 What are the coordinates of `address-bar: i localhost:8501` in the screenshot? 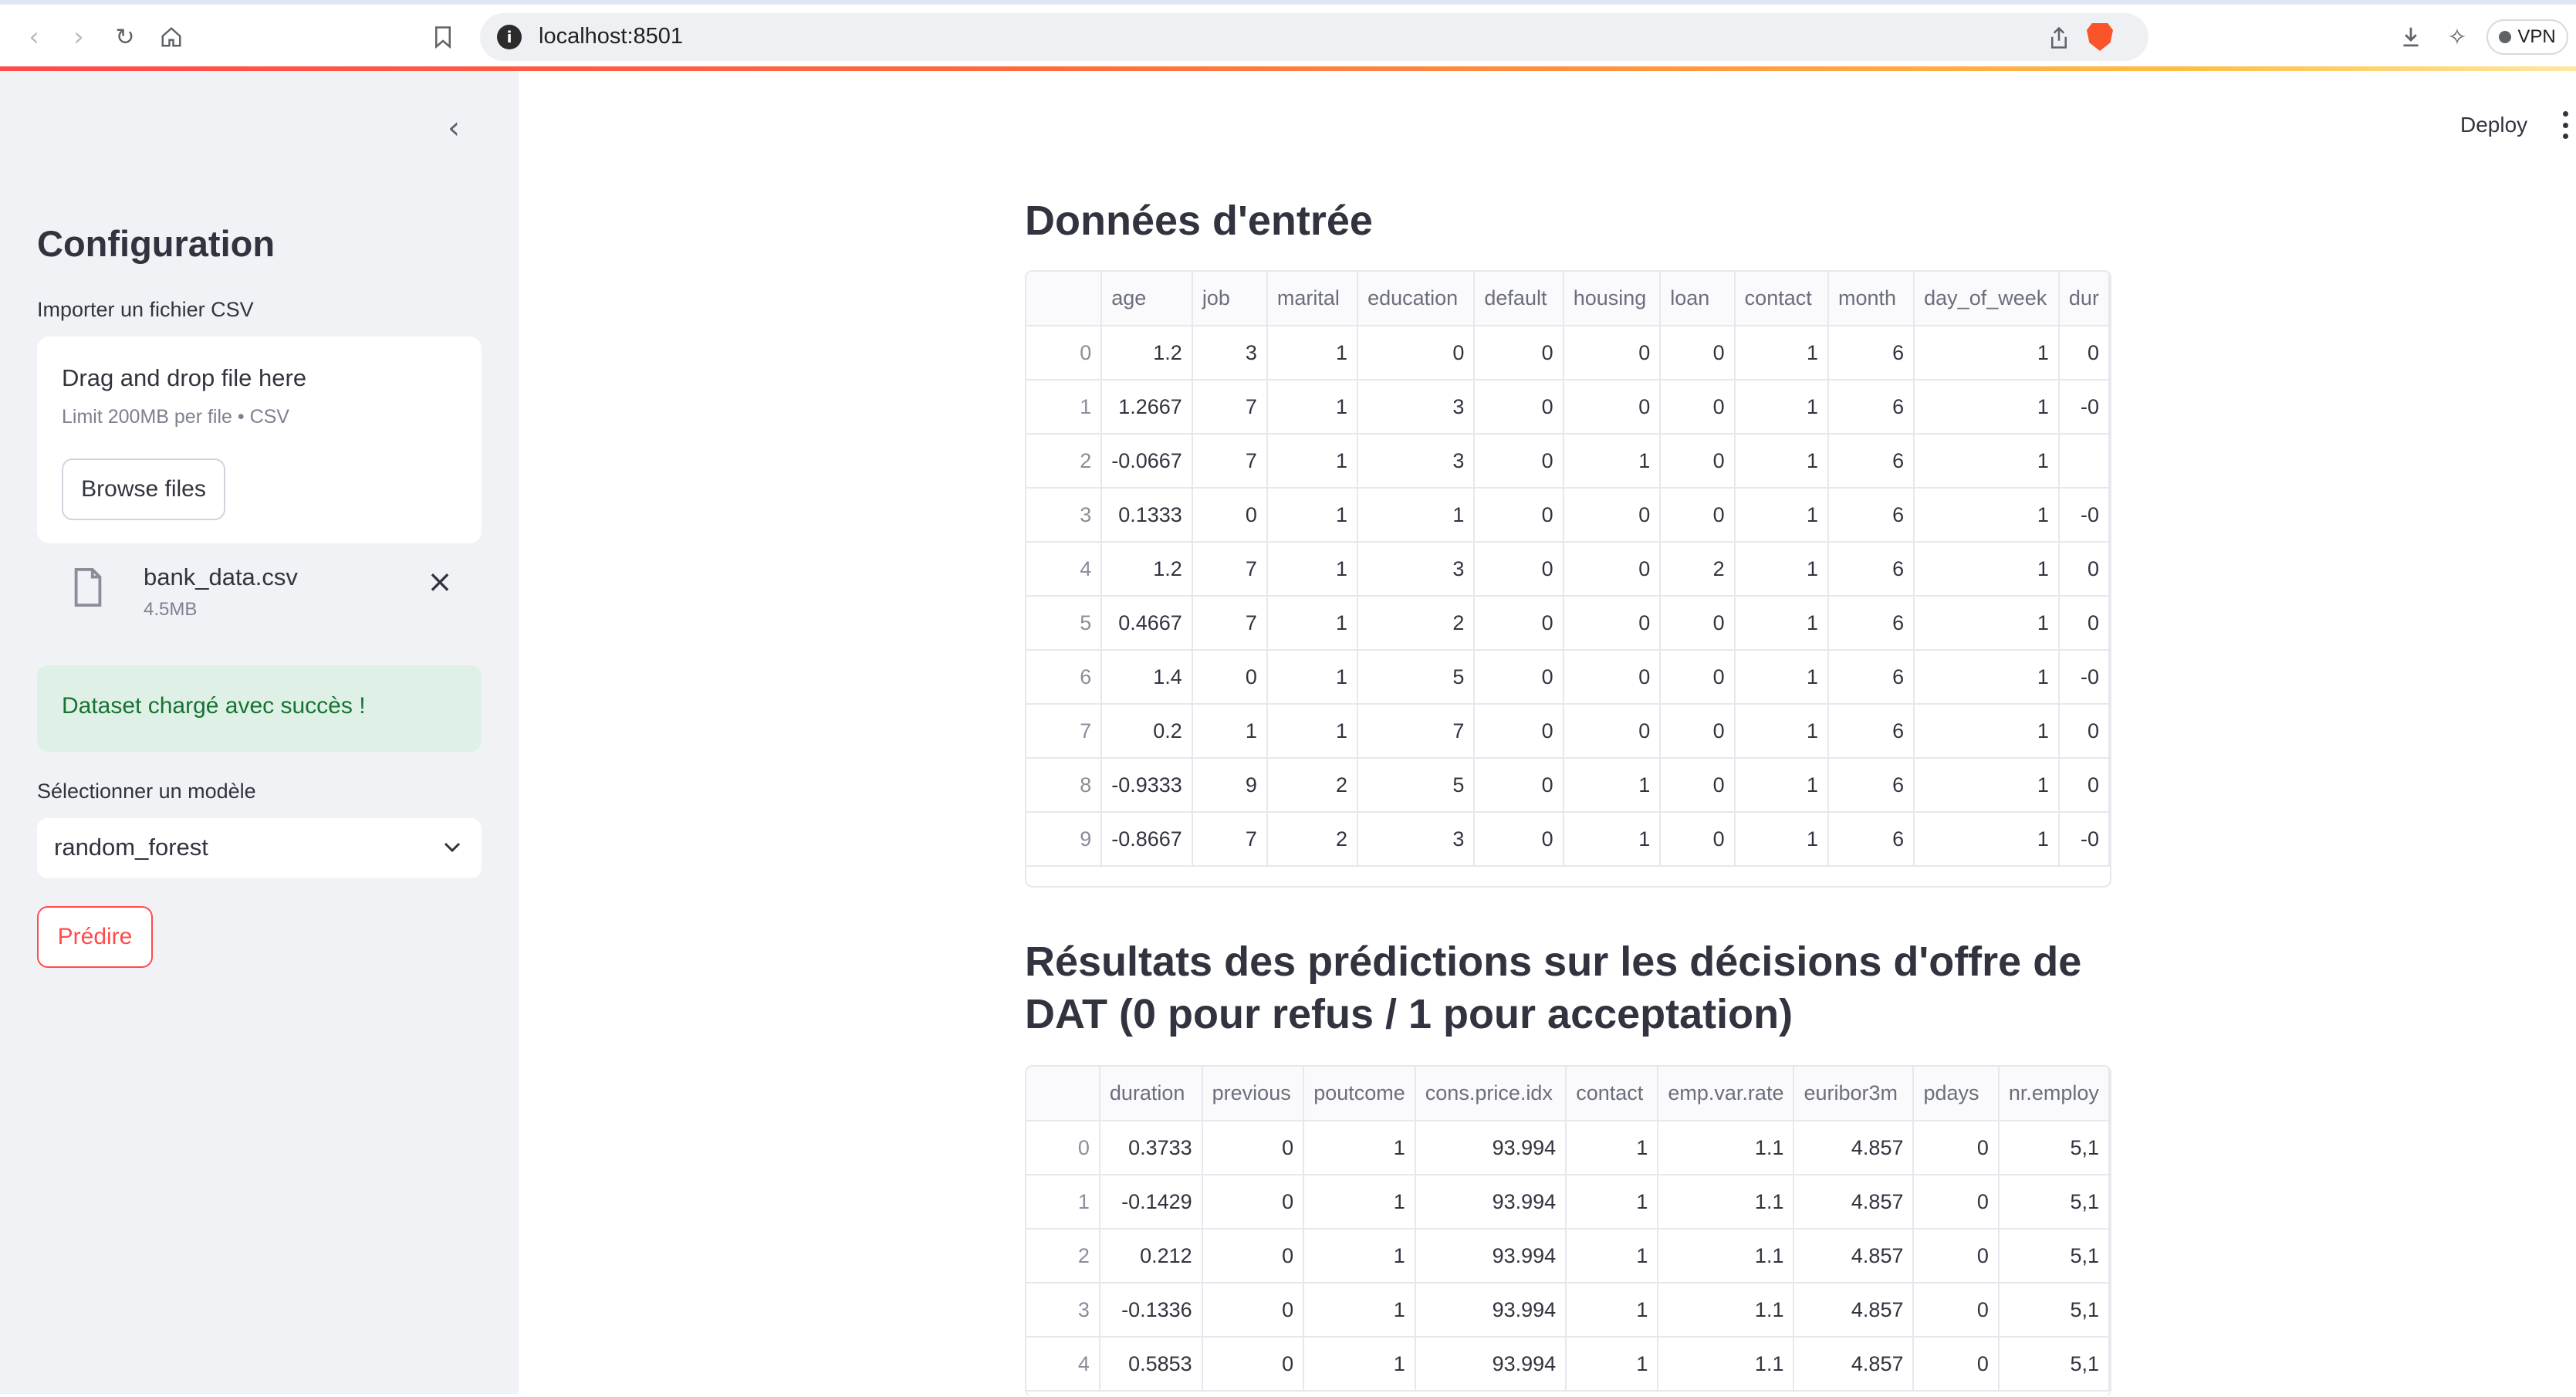 It's located at (1314, 37).